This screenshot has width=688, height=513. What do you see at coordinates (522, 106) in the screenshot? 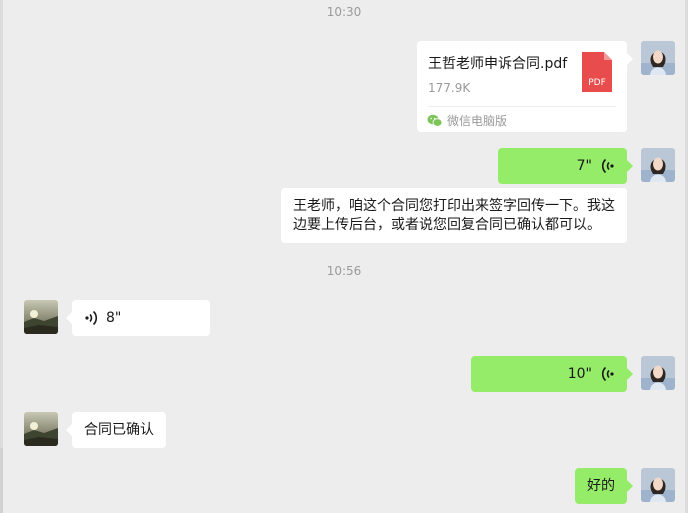
I see `file-divider` at bounding box center [522, 106].